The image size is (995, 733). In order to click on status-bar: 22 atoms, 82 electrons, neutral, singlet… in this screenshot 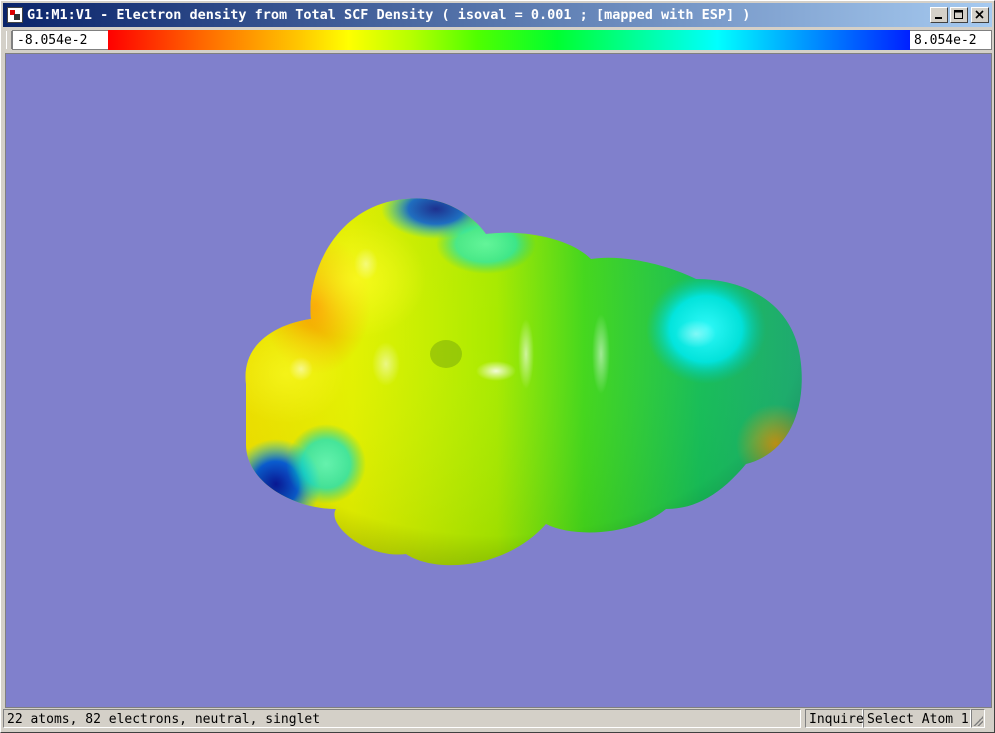, I will do `click(497, 719)`.